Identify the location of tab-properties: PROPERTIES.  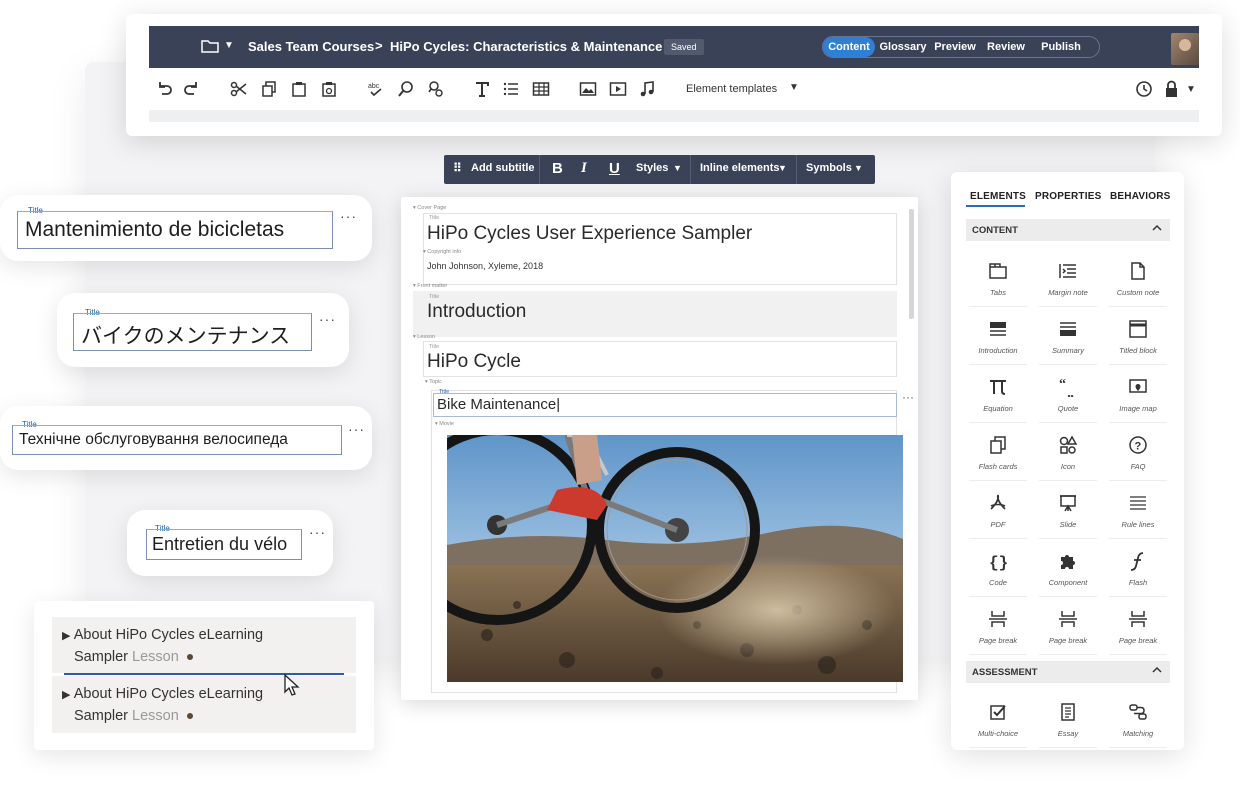
(1068, 196).